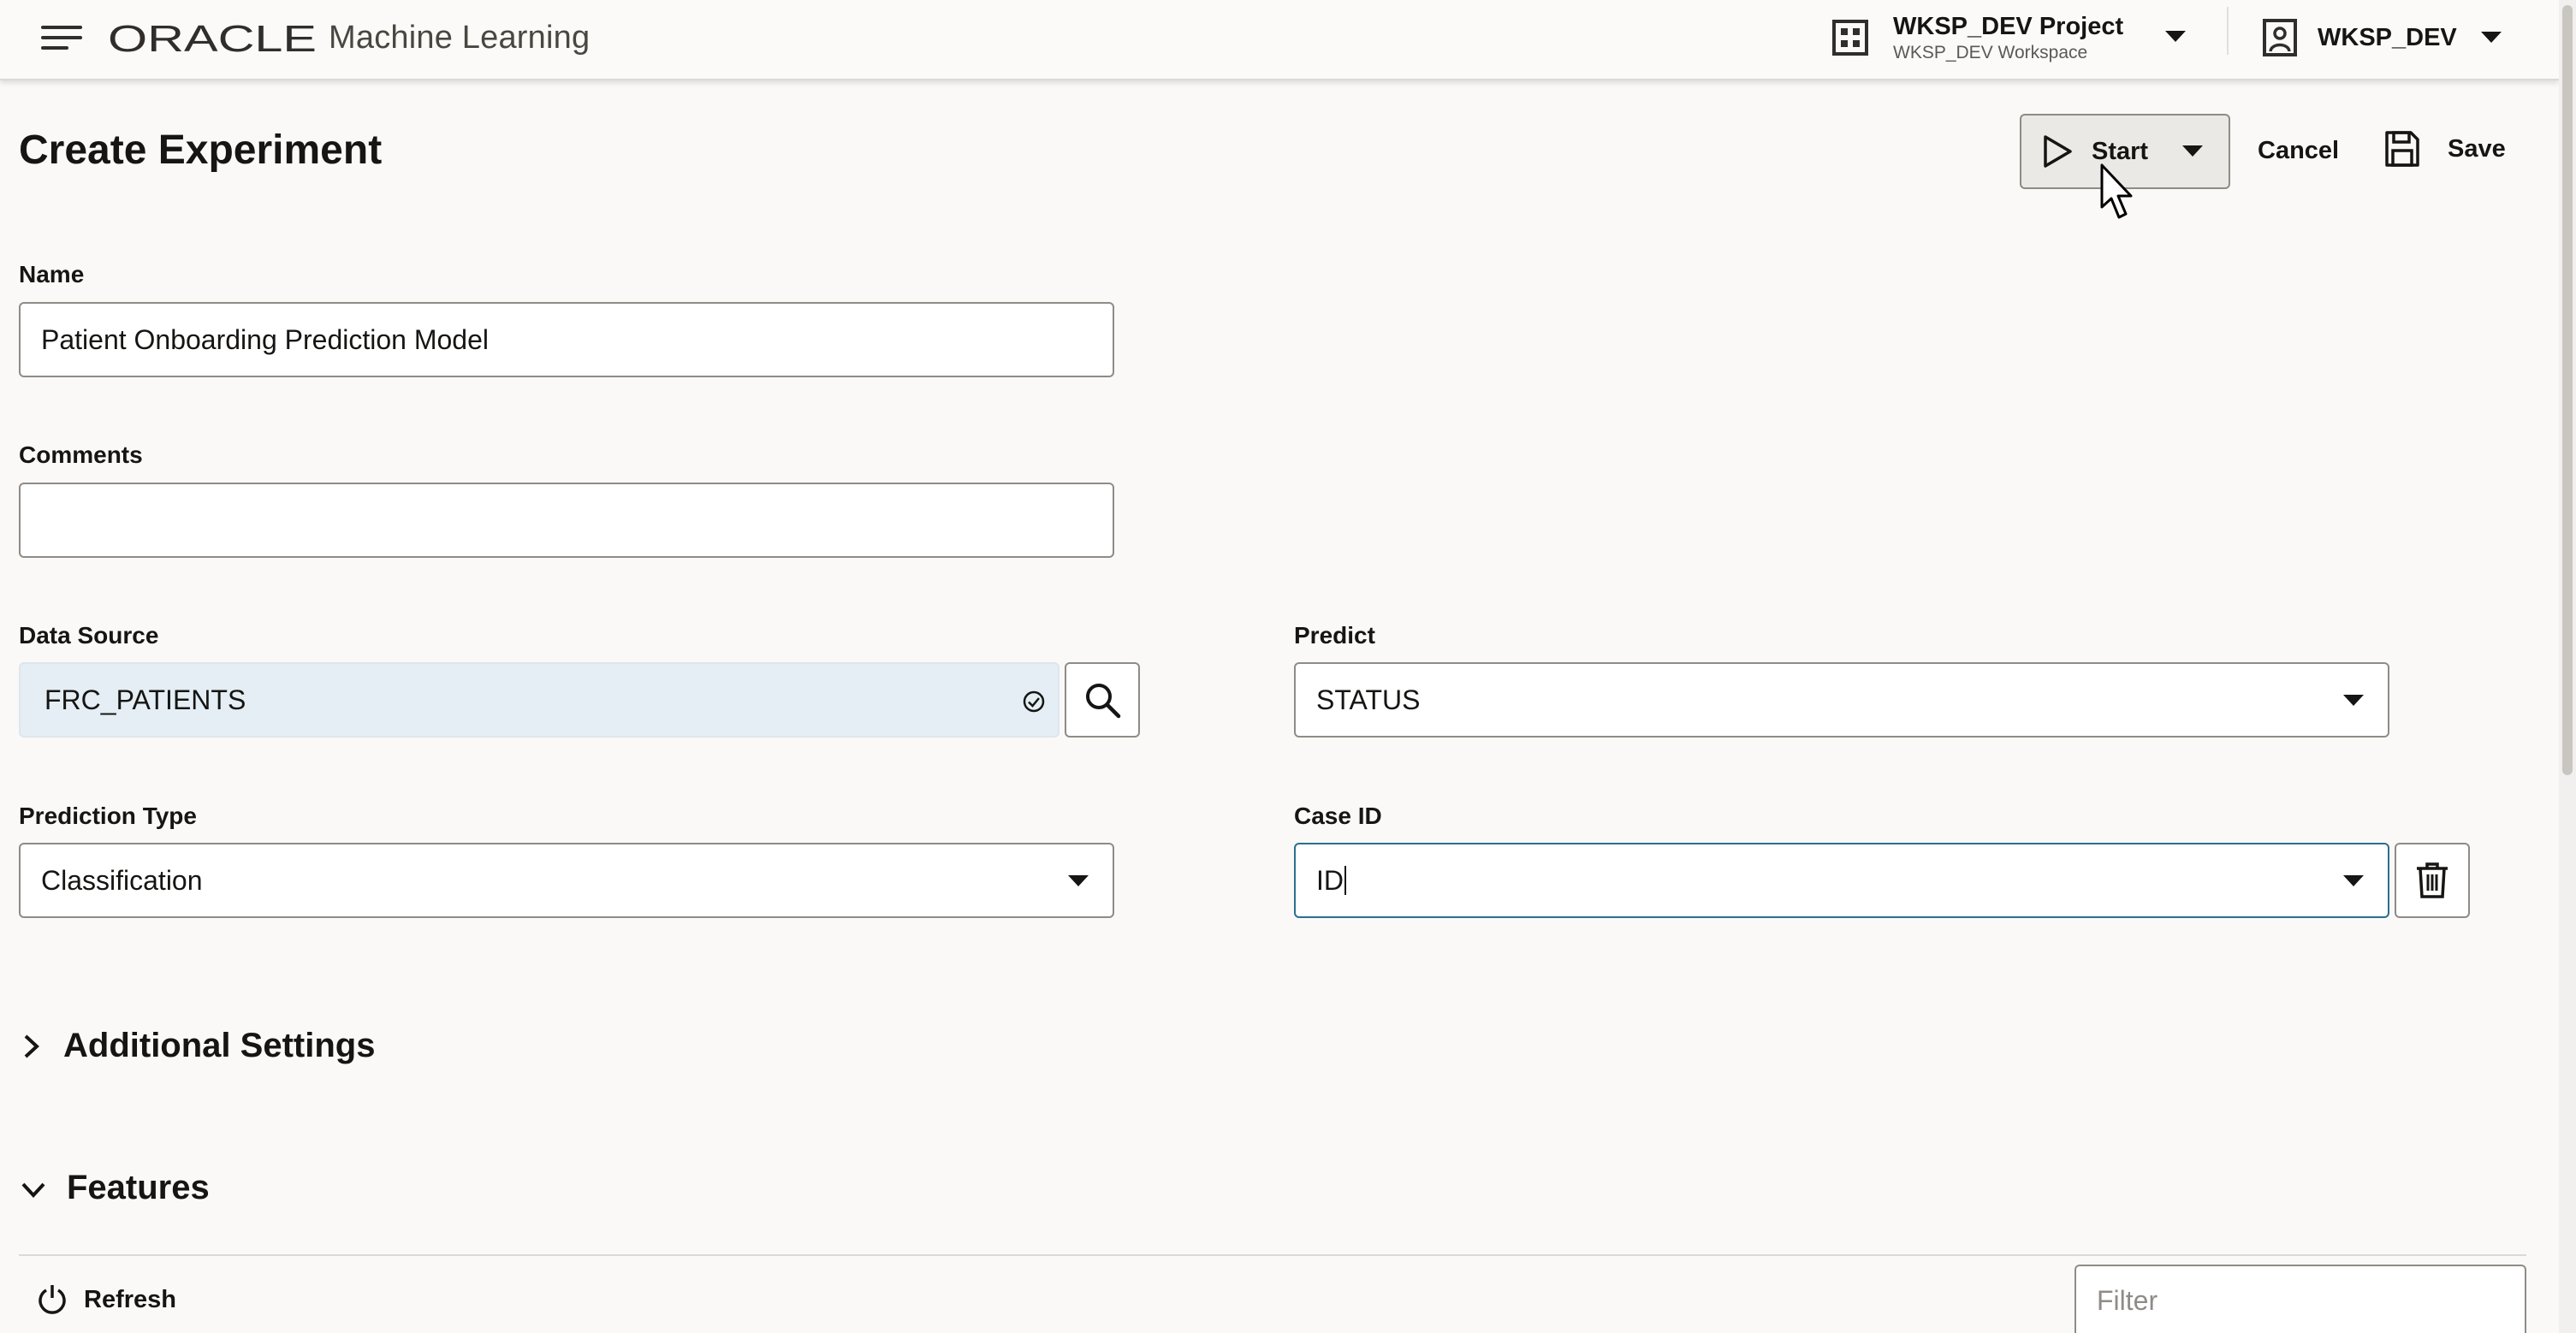 This screenshot has width=2576, height=1333. I want to click on trash-icon, so click(2432, 880).